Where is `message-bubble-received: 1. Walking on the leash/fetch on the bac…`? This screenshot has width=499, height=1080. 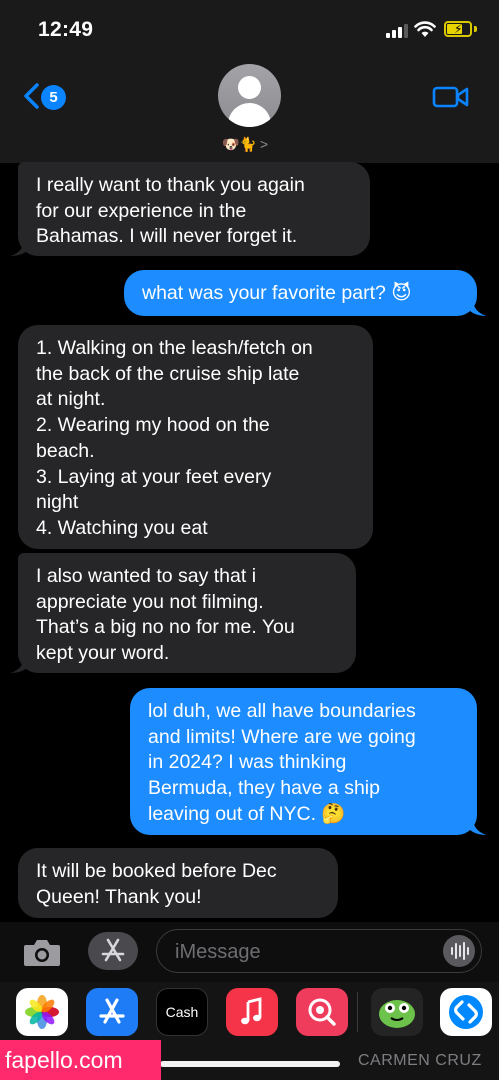
message-bubble-received: 1. Walking on the leash/fetch on the bac… is located at coordinates (195, 437).